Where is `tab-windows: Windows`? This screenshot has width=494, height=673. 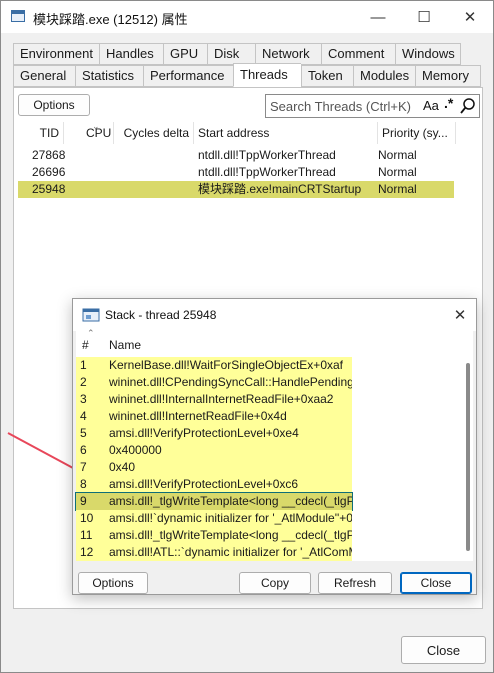
tab-windows: Windows is located at coordinates (428, 54).